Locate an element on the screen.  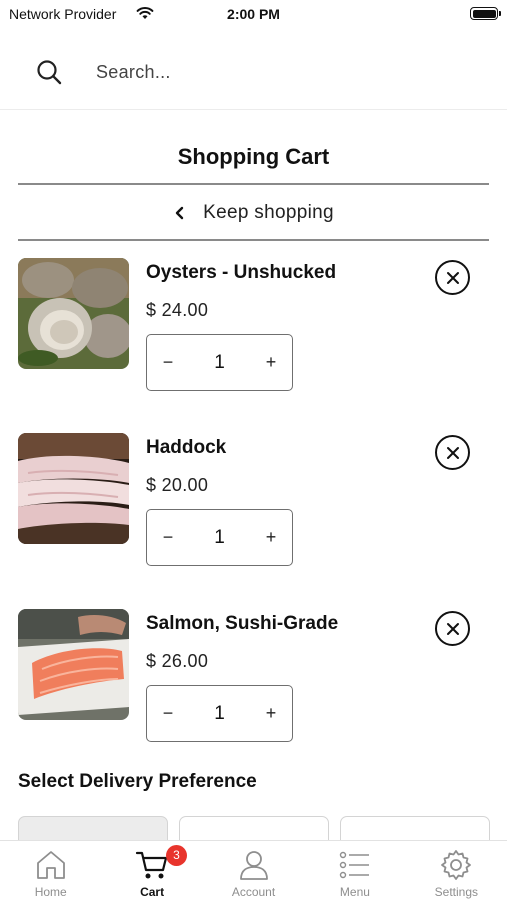
search-bar is located at coordinates (253, 74).